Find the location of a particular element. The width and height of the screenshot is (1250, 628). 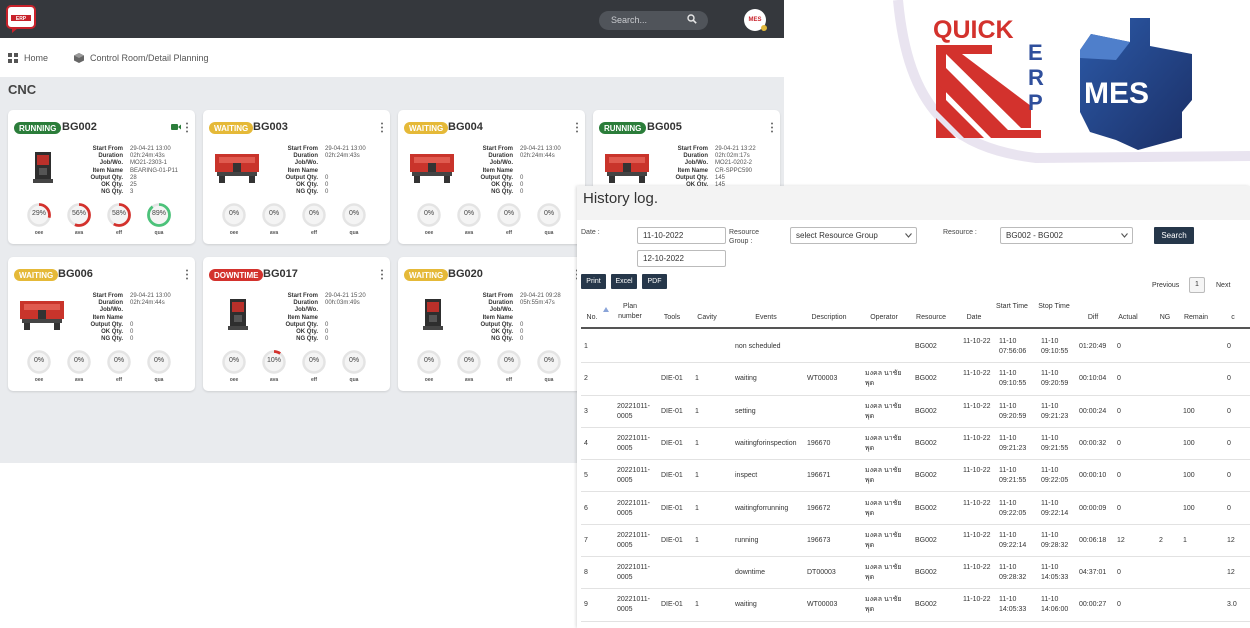

gauge-value: 58% is located at coordinates (118, 213).